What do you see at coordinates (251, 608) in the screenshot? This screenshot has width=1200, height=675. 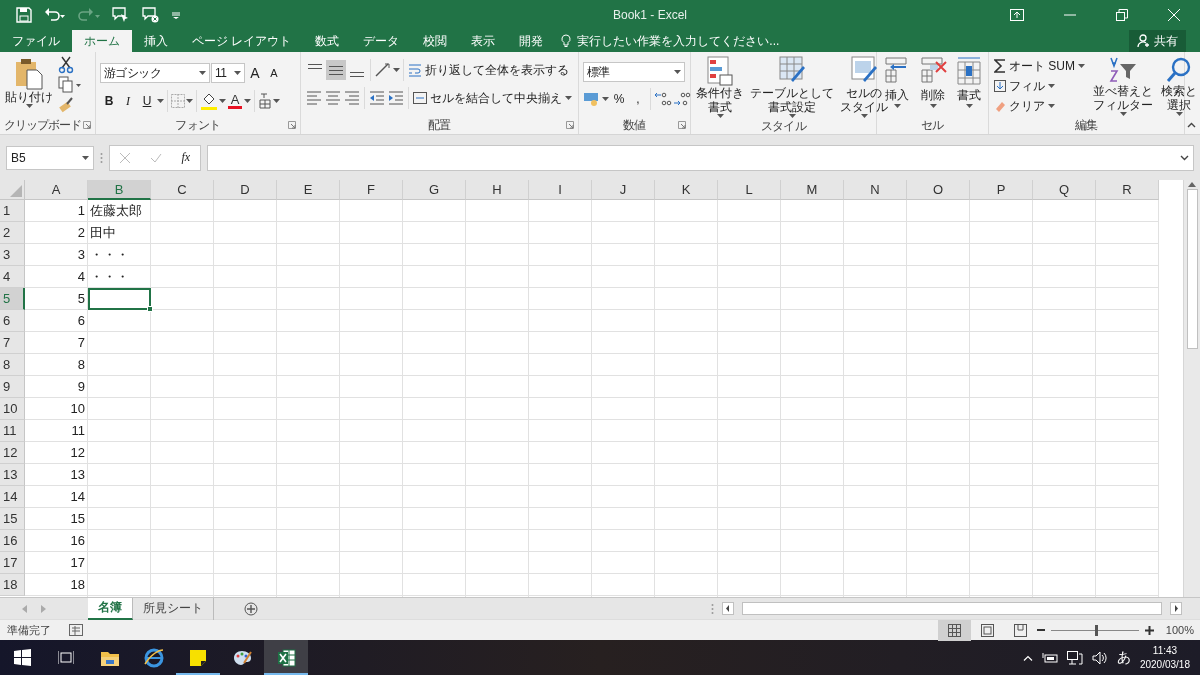 I see `add-sheet-icon` at bounding box center [251, 608].